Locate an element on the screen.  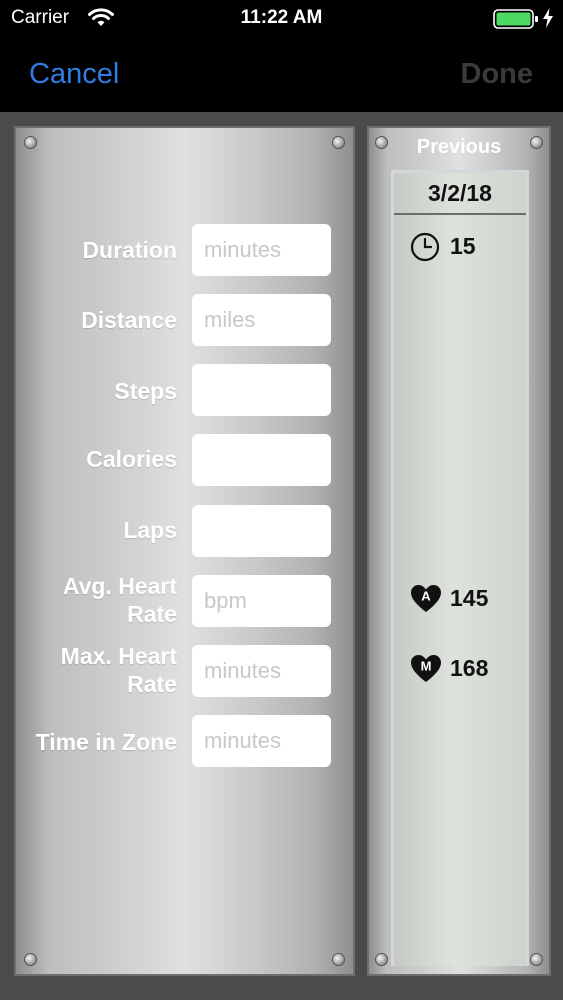
done-button: Done is located at coordinates (497, 74).